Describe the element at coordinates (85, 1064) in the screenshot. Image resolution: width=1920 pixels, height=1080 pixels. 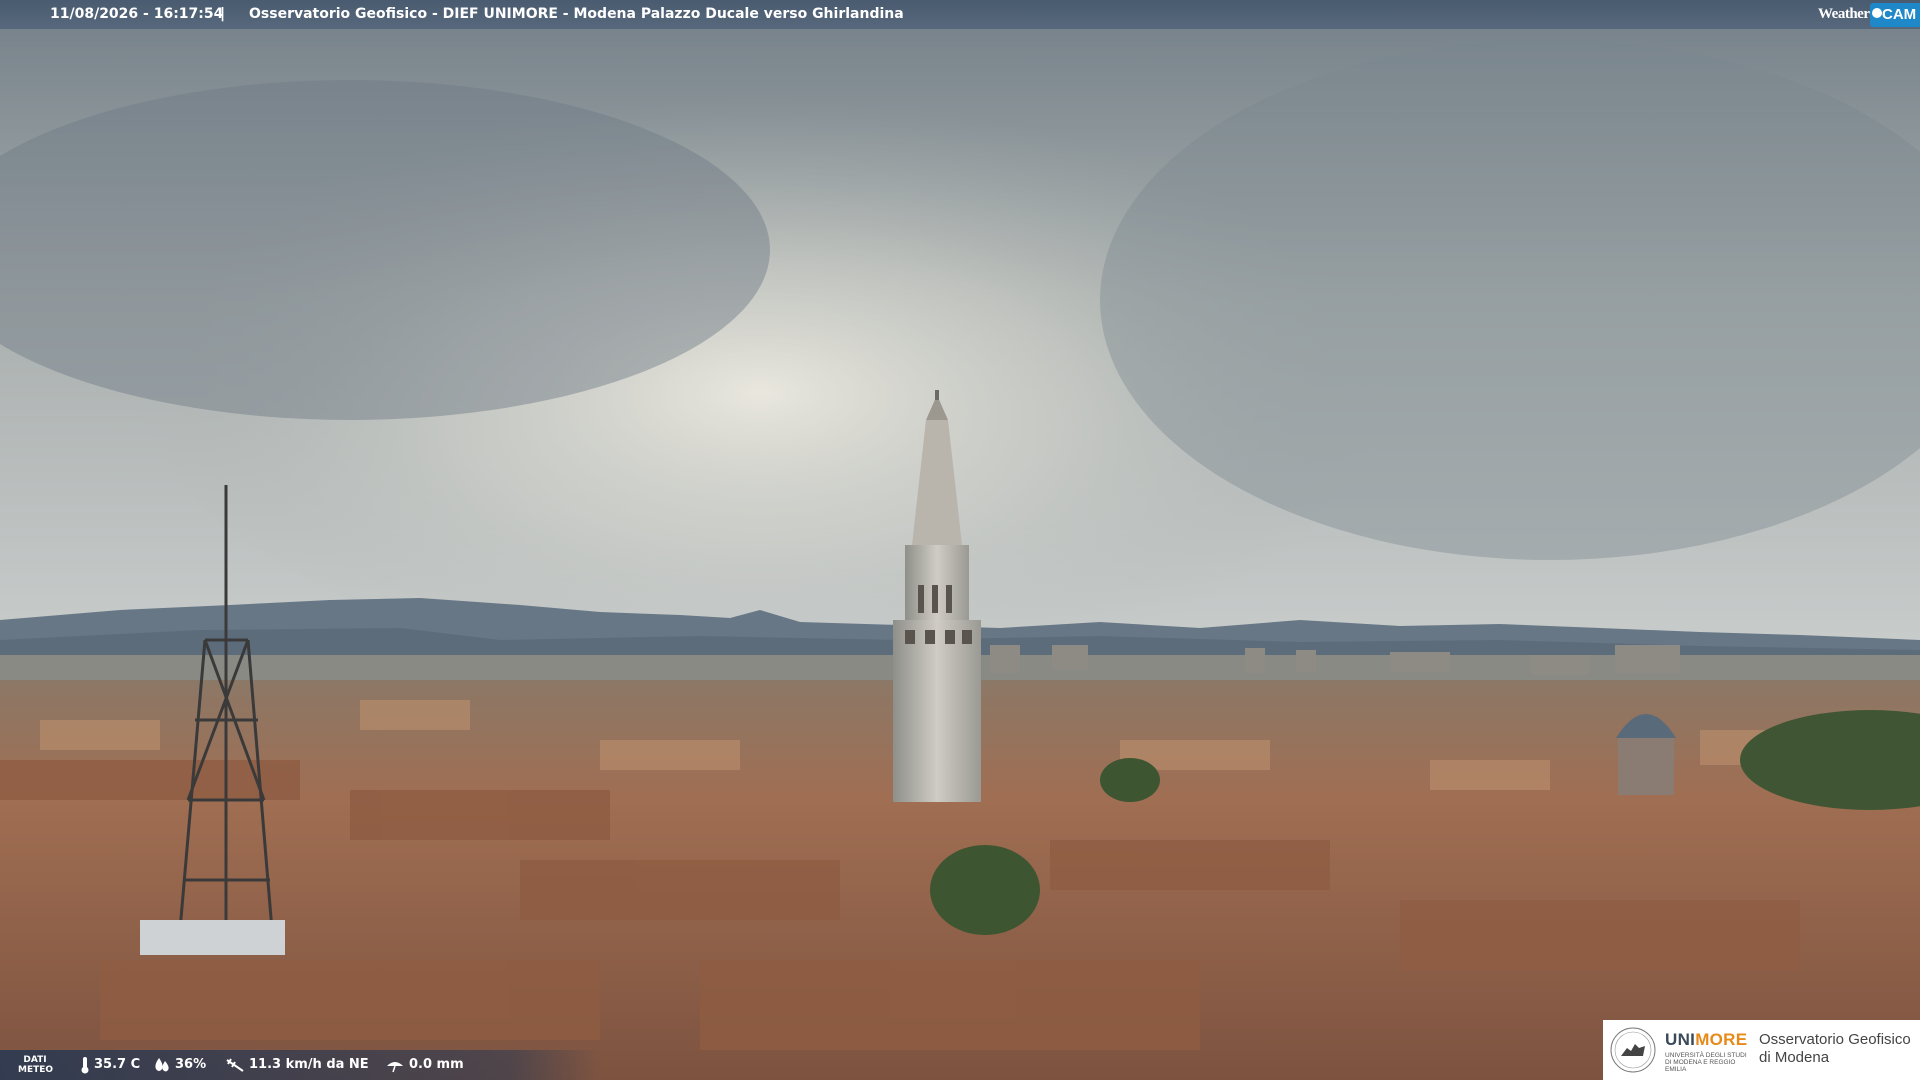
I see `thermometer-icon` at that location.